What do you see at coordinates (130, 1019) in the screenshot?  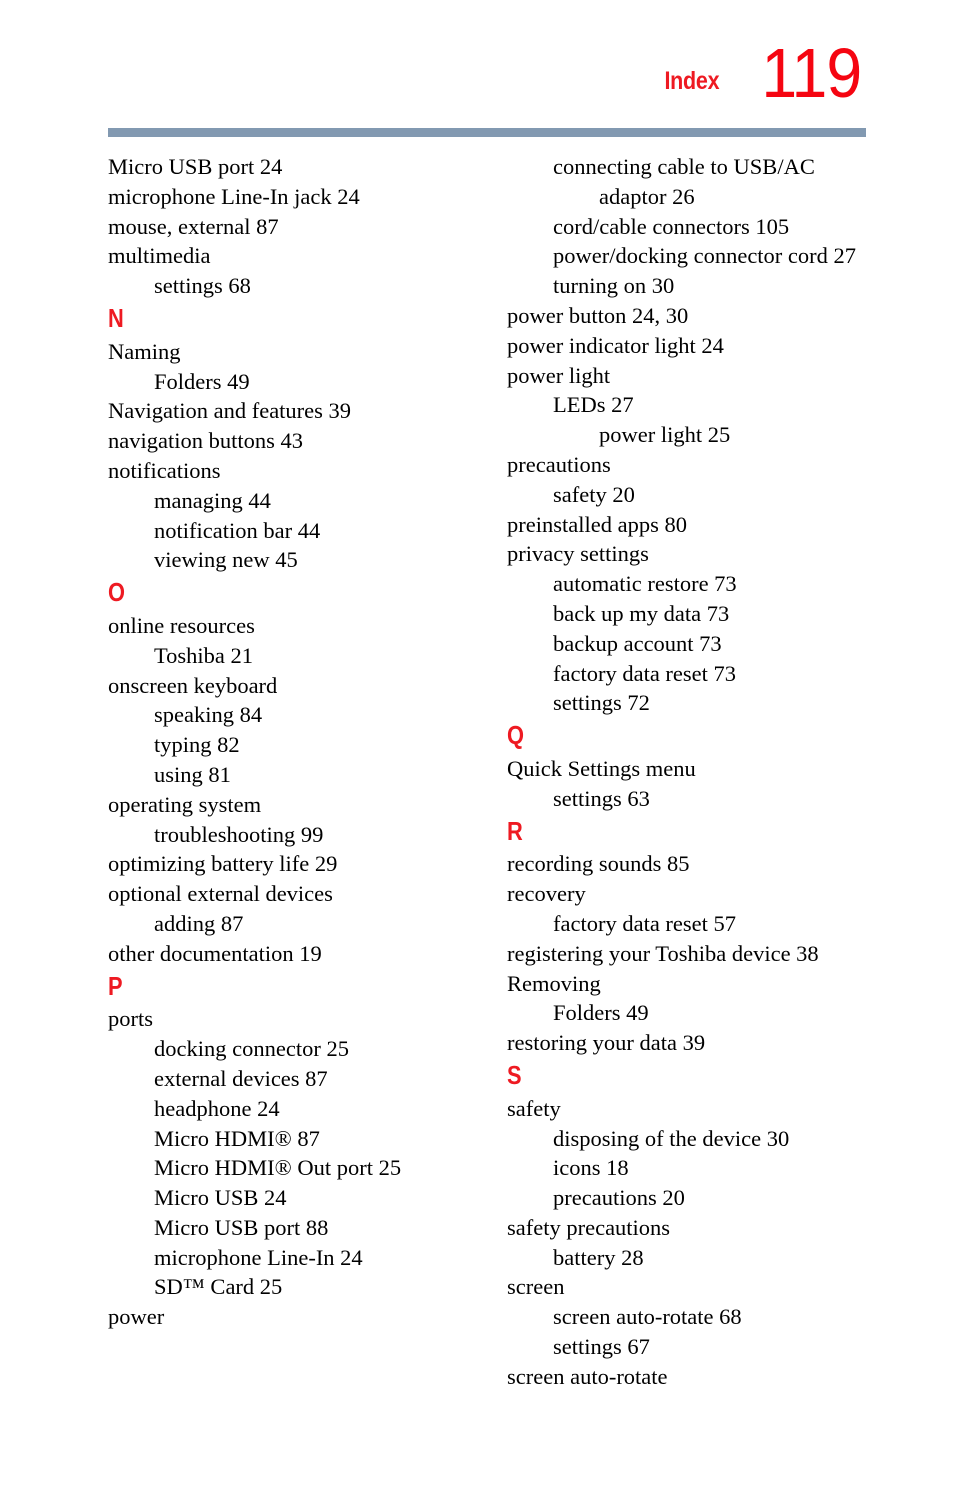 I see `index-entry: ports` at bounding box center [130, 1019].